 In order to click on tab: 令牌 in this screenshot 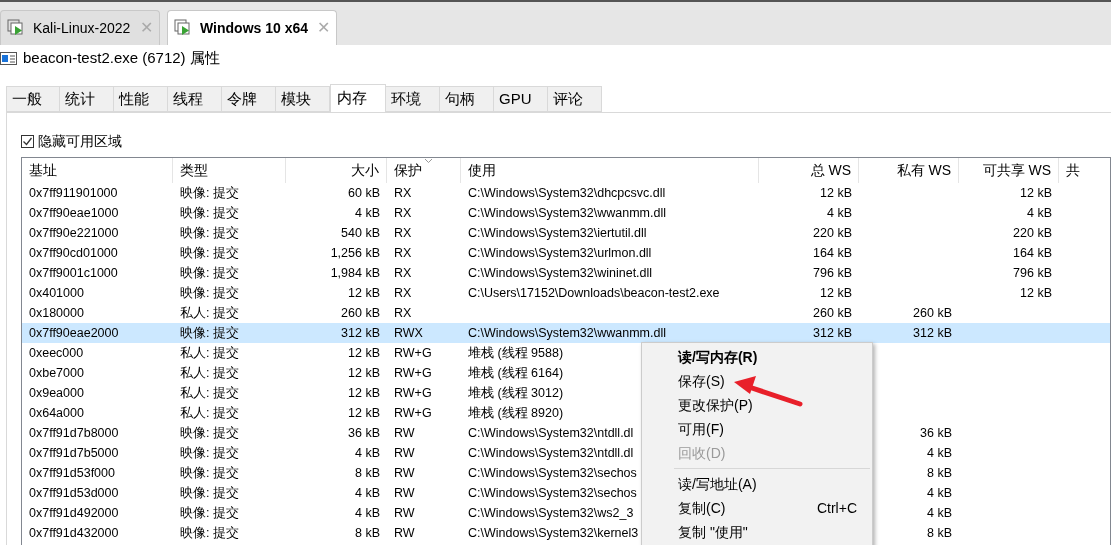, I will do `click(249, 99)`.